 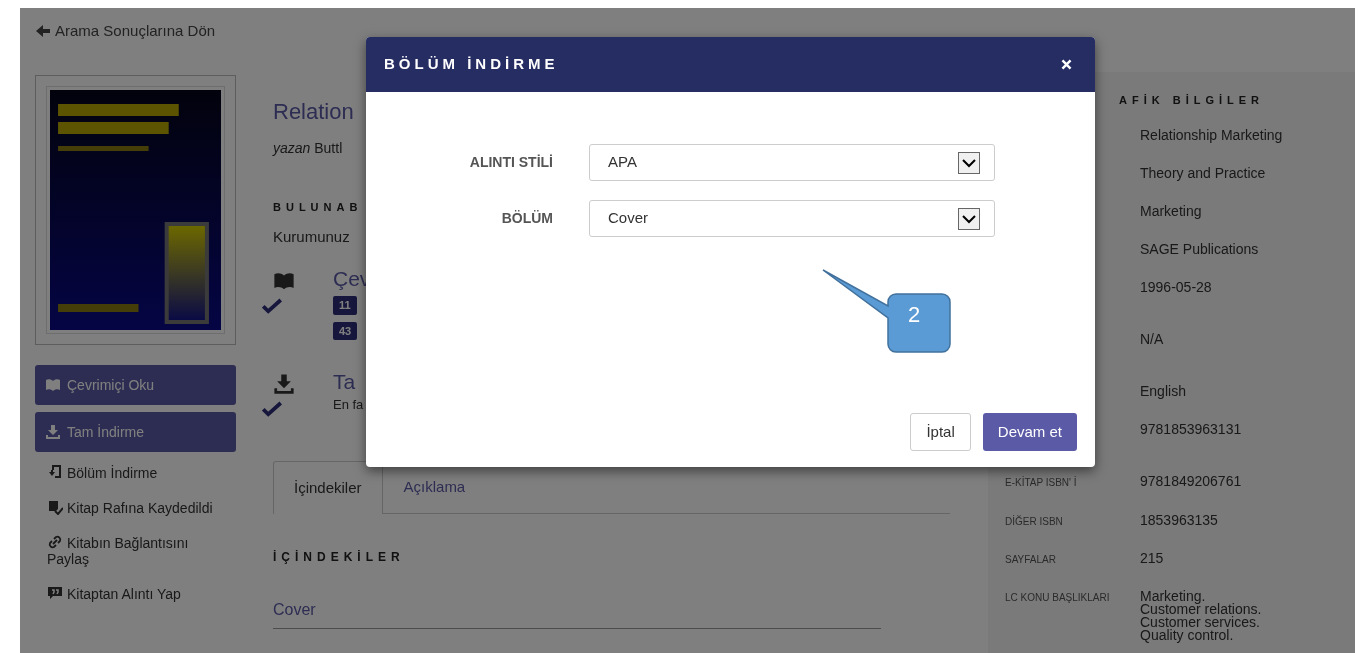 What do you see at coordinates (1200, 249) in the screenshot?
I see `detail-value: SAGE Publications` at bounding box center [1200, 249].